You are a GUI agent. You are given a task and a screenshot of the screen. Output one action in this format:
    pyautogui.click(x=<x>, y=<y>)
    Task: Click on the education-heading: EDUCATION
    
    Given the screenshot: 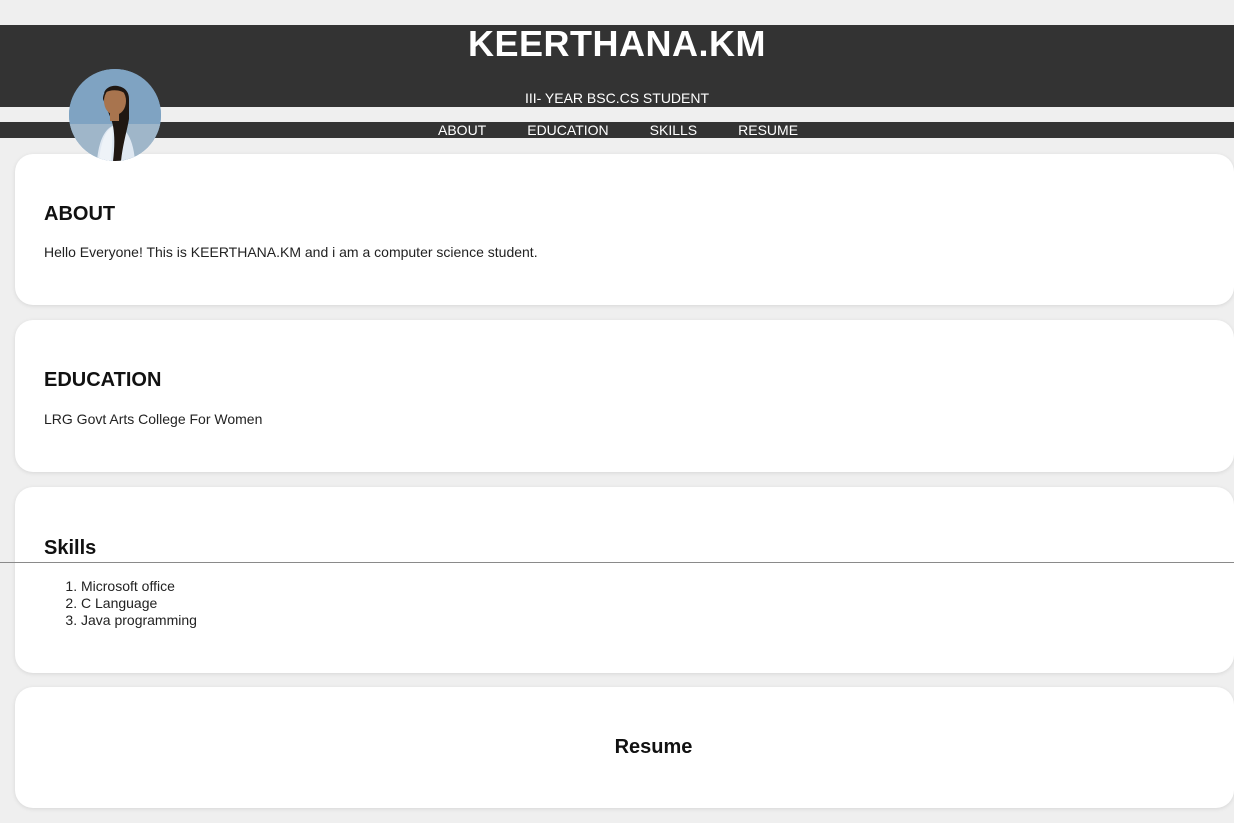 What is the action you would take?
    pyautogui.click(x=103, y=380)
    